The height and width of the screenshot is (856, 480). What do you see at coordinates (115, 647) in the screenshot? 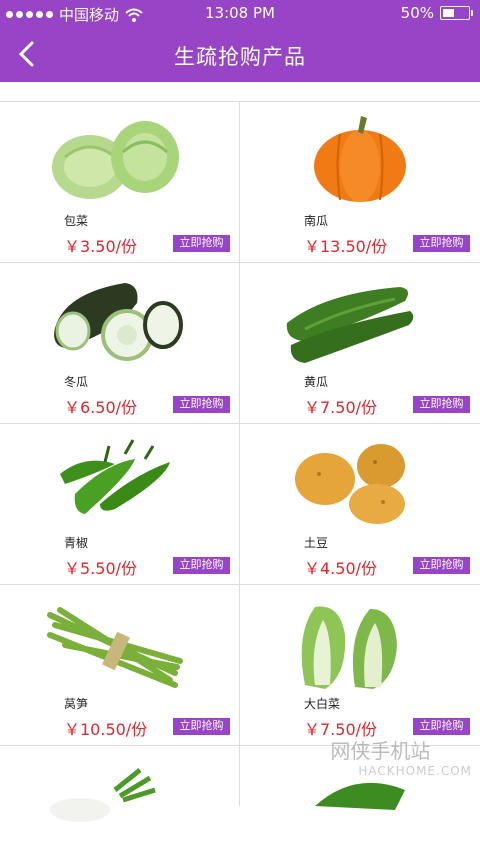
I see `asparagus-image` at bounding box center [115, 647].